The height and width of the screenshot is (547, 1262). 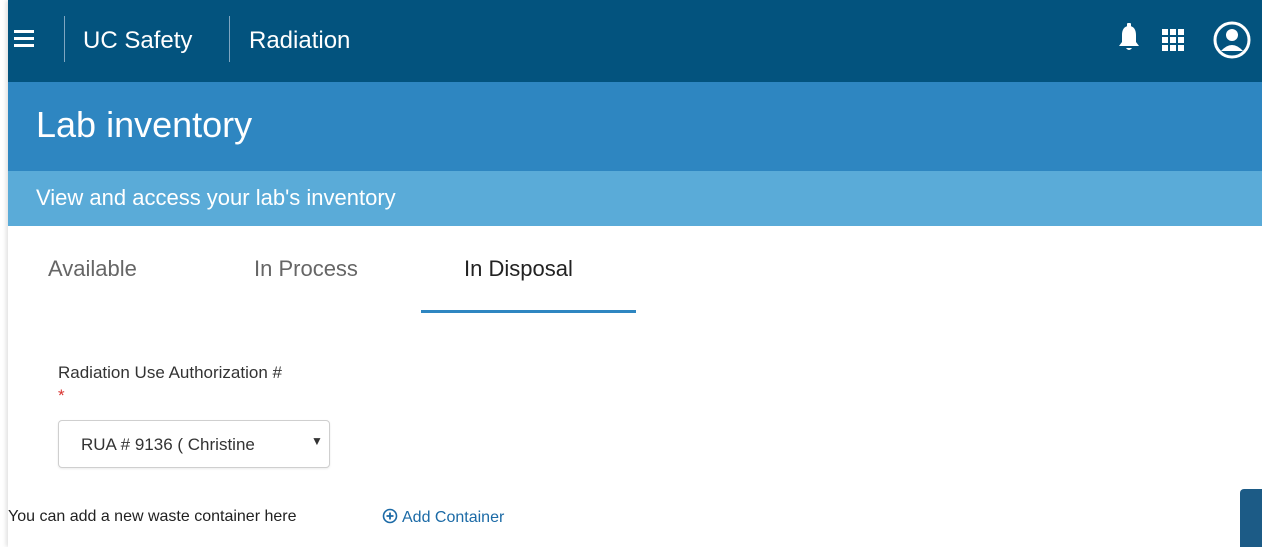 What do you see at coordinates (24, 39) in the screenshot?
I see `menu-icon` at bounding box center [24, 39].